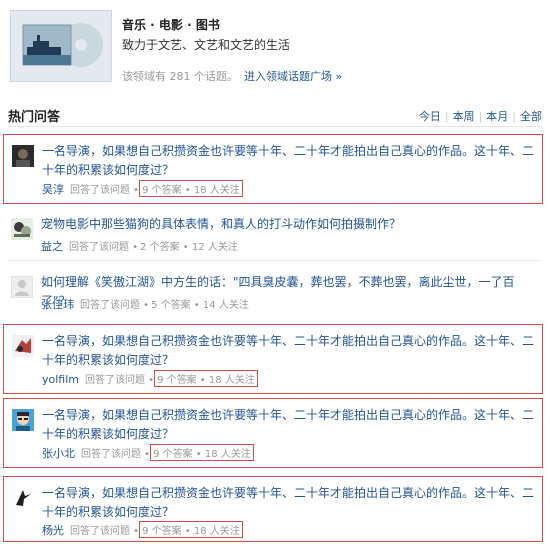 This screenshot has width=550, height=544. What do you see at coordinates (200, 305) in the screenshot?
I see `question-stats: 5 个答案 • 14 人关注` at bounding box center [200, 305].